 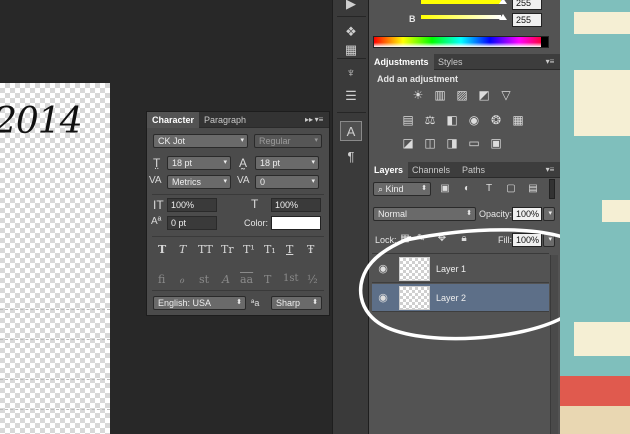 What do you see at coordinates (227, 249) in the screenshot?
I see `small-caps-icon: Tr` at bounding box center [227, 249].